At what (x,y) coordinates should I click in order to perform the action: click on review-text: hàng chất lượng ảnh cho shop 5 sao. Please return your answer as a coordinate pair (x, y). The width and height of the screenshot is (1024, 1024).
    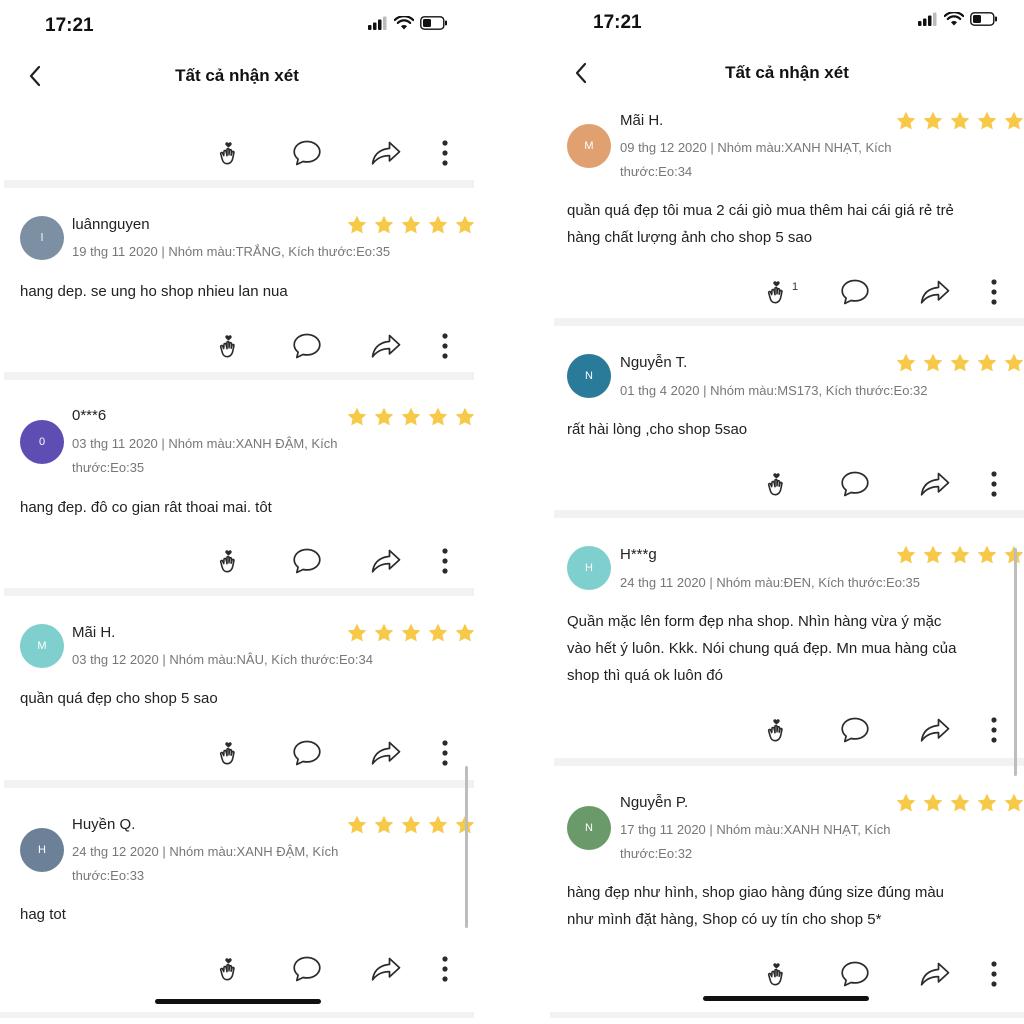
    Looking at the image, I should click on (690, 237).